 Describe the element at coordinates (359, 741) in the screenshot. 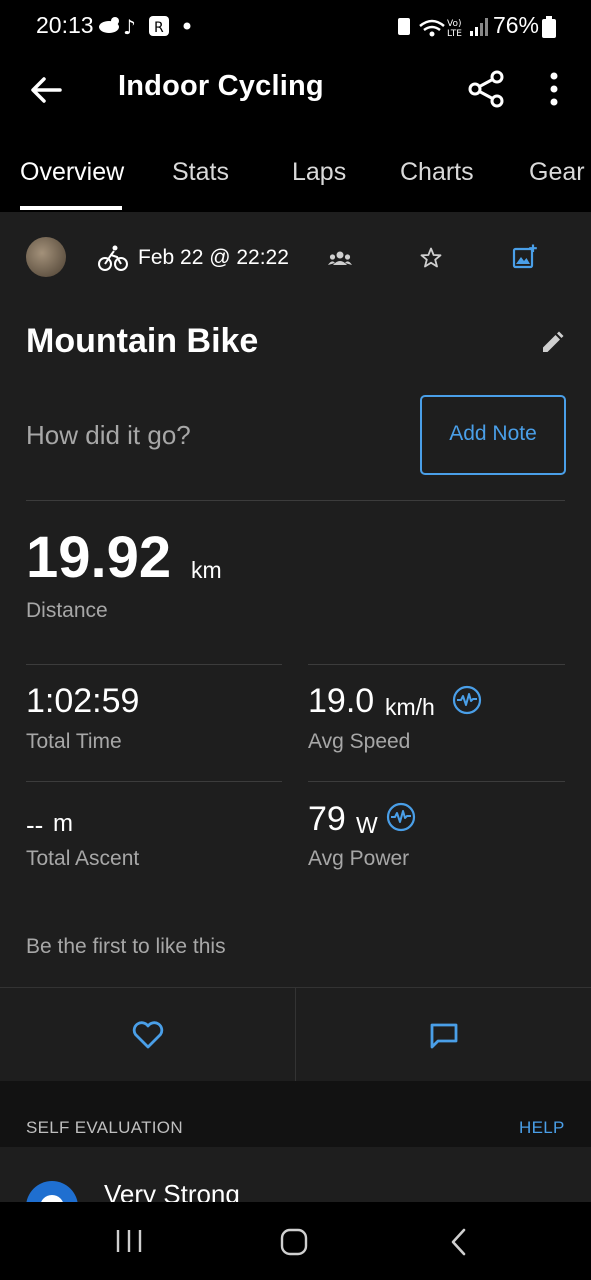

I see `avg-speed-label: Avg Speed` at that location.